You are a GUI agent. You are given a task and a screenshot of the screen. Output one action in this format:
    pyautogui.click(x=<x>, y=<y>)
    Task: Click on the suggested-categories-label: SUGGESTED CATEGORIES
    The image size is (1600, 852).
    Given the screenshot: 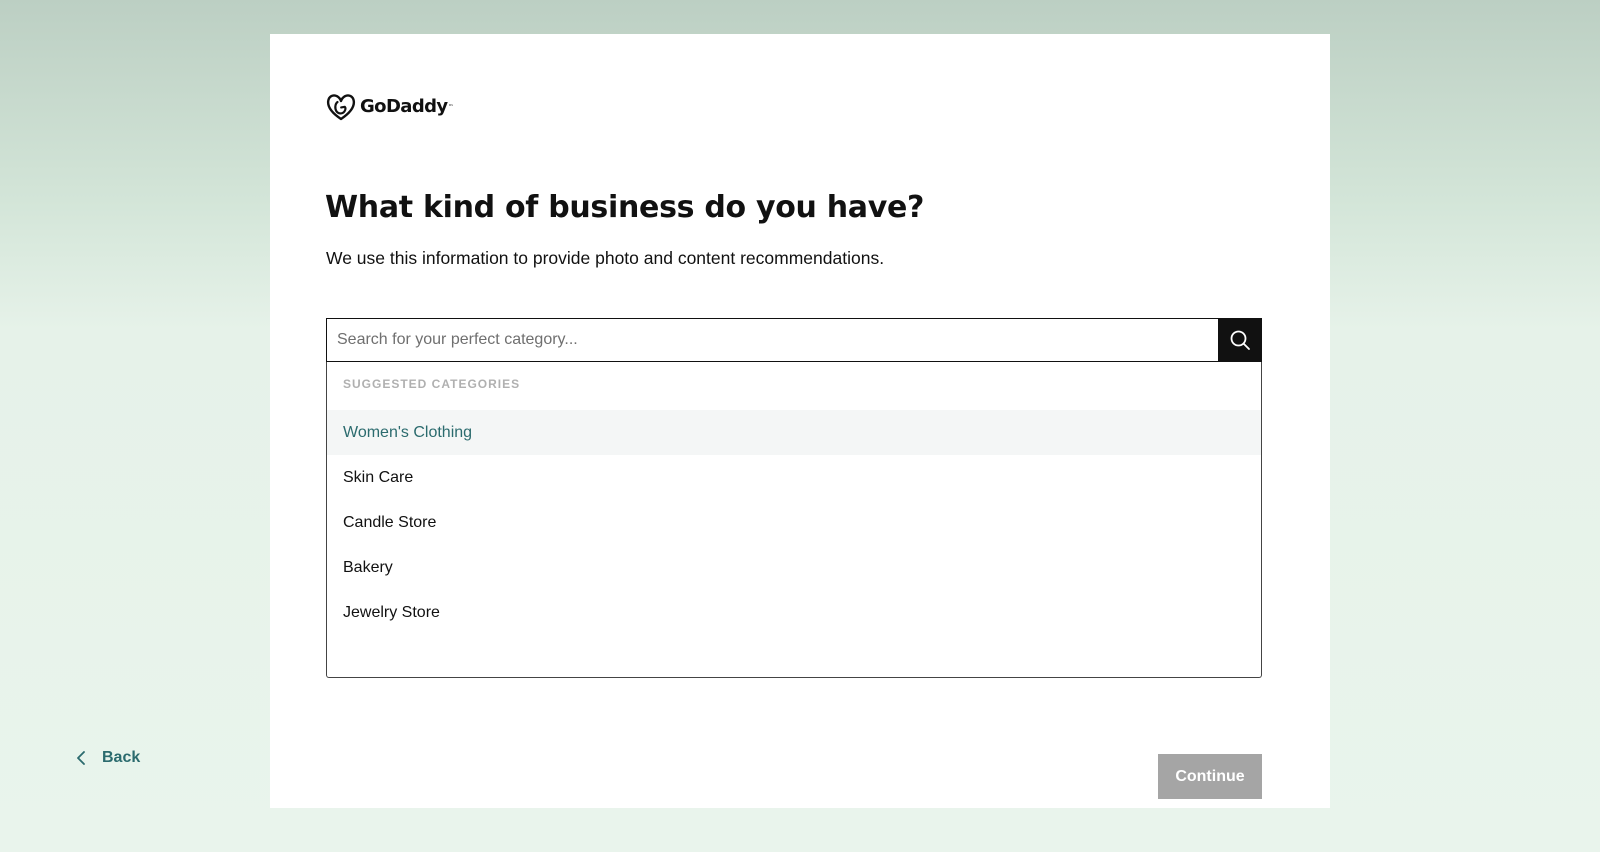 What is the action you would take?
    pyautogui.click(x=432, y=384)
    